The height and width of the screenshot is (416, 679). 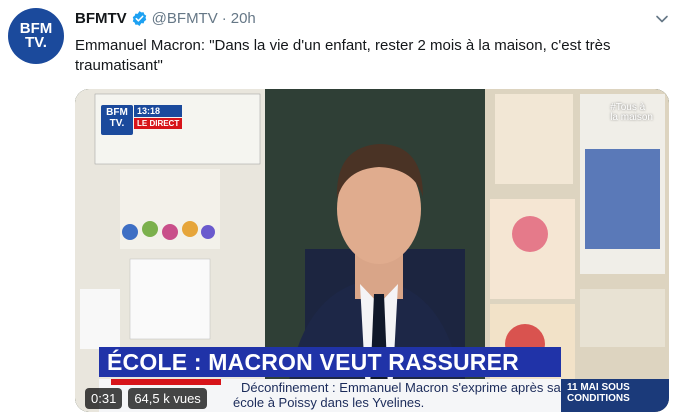 I want to click on tweet-header: BFMTV @BFMTV · 20h, so click(x=165, y=18).